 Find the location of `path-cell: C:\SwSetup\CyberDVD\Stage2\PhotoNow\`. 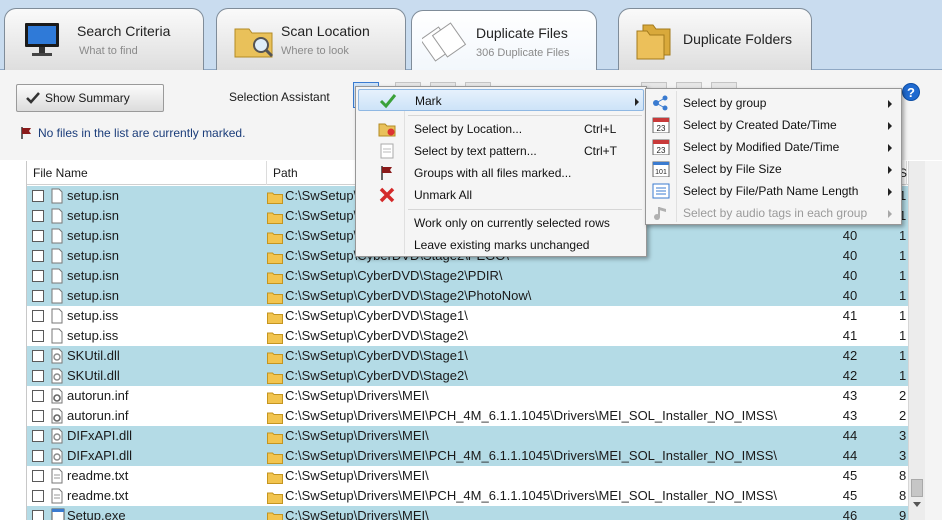

path-cell: C:\SwSetup\CyberDVD\Stage2\PhotoNow\ is located at coordinates (408, 295).